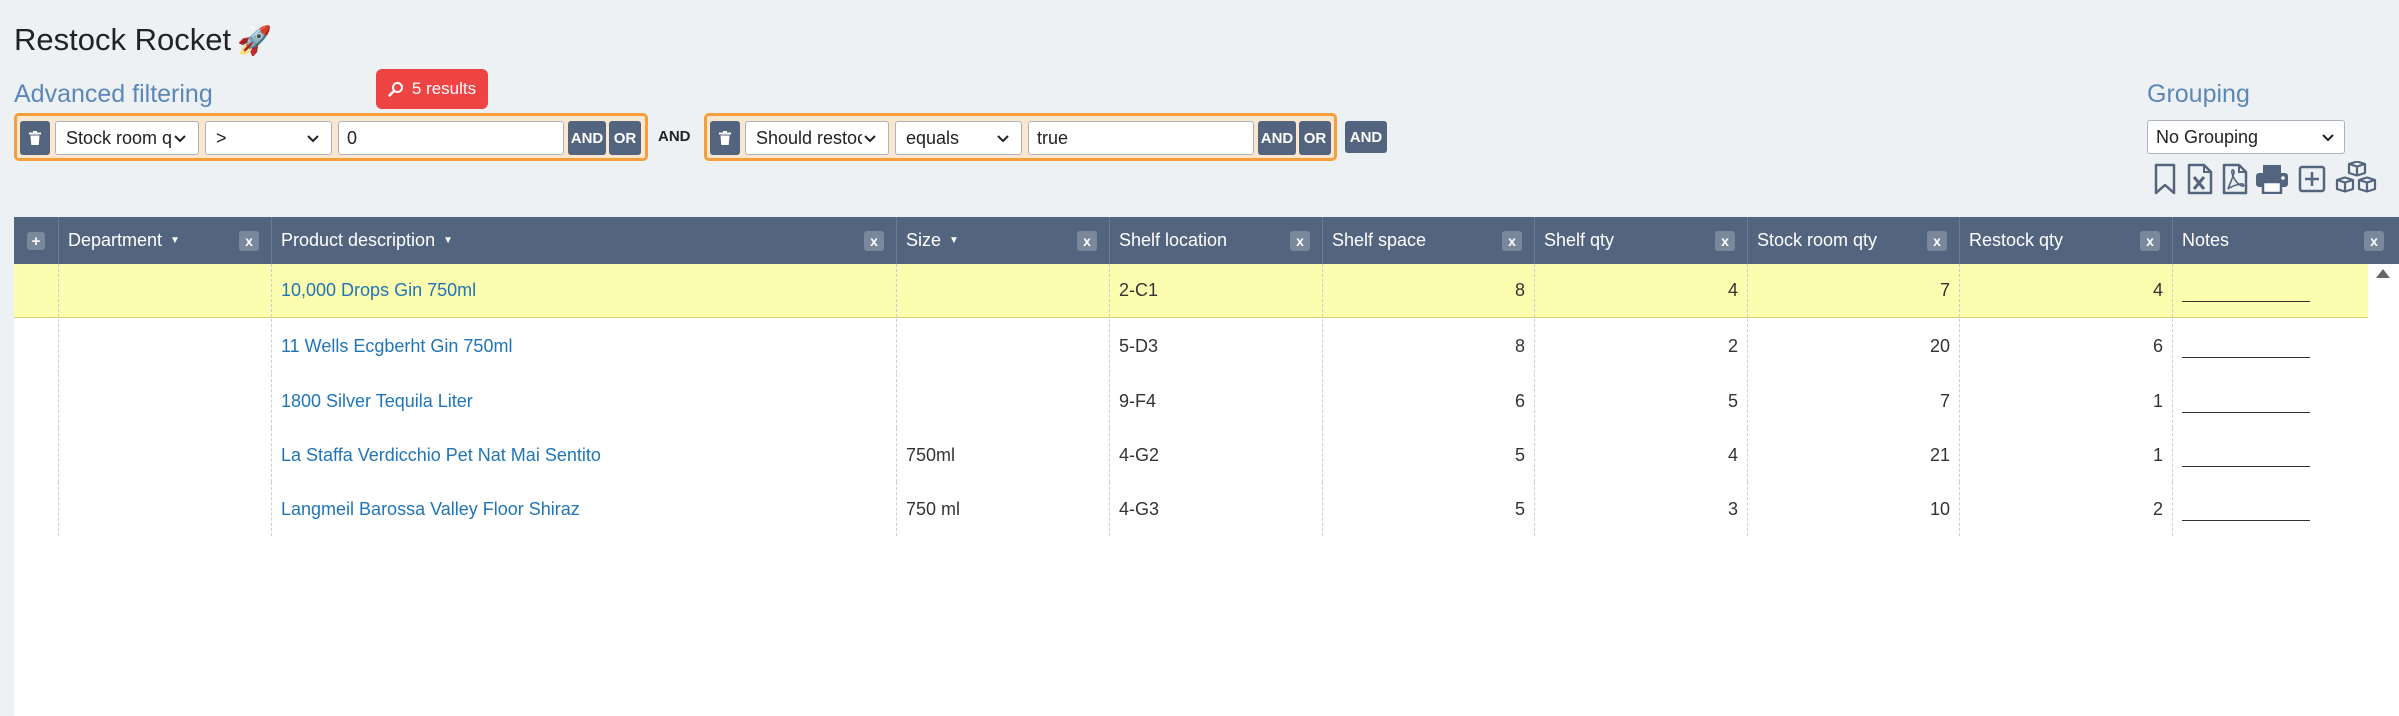 Image resolution: width=2399 pixels, height=716 pixels. Describe the element at coordinates (584, 401) in the screenshot. I see `product-cell: 1800 Silver Tequila Liter` at that location.